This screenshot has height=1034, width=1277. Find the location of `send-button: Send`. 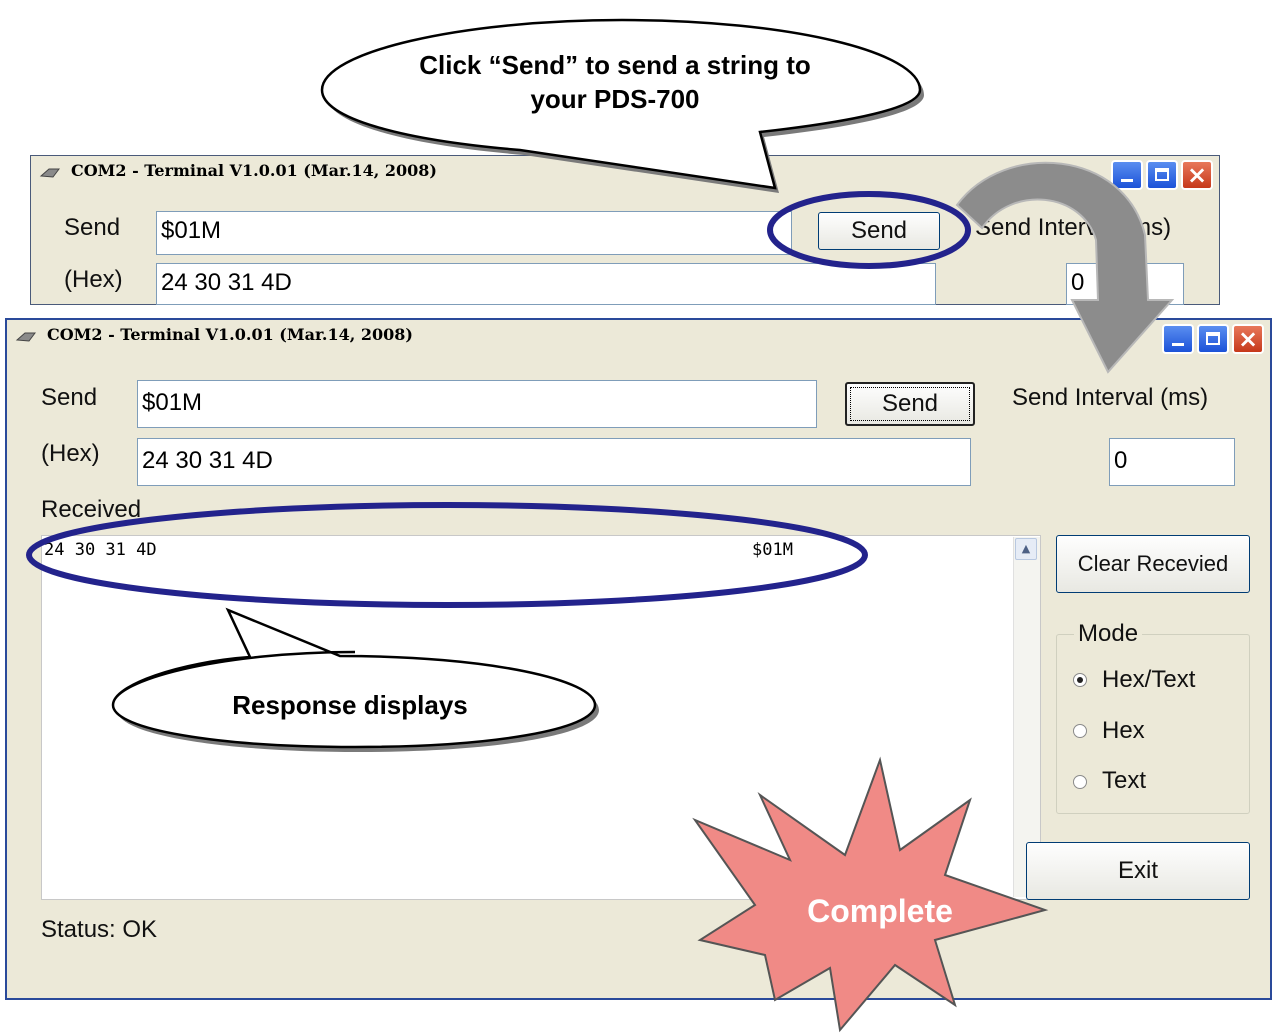

send-button: Send is located at coordinates (910, 404).